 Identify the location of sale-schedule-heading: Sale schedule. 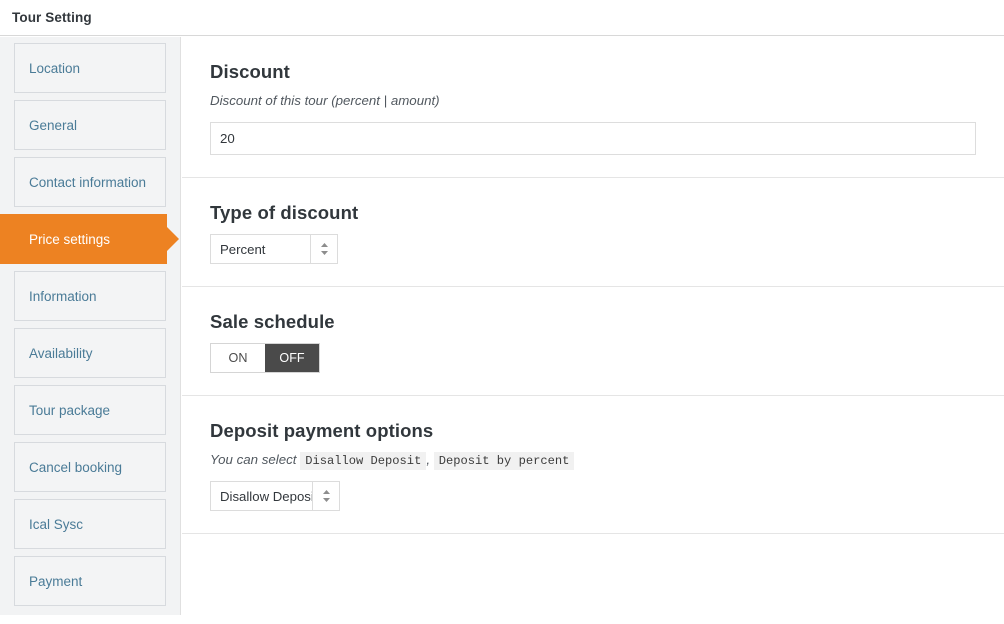
(272, 321).